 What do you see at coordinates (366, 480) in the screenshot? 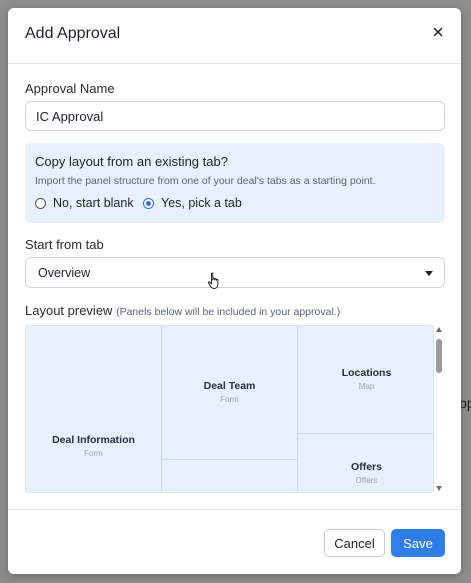
I see `panel-subtitle: Offers` at bounding box center [366, 480].